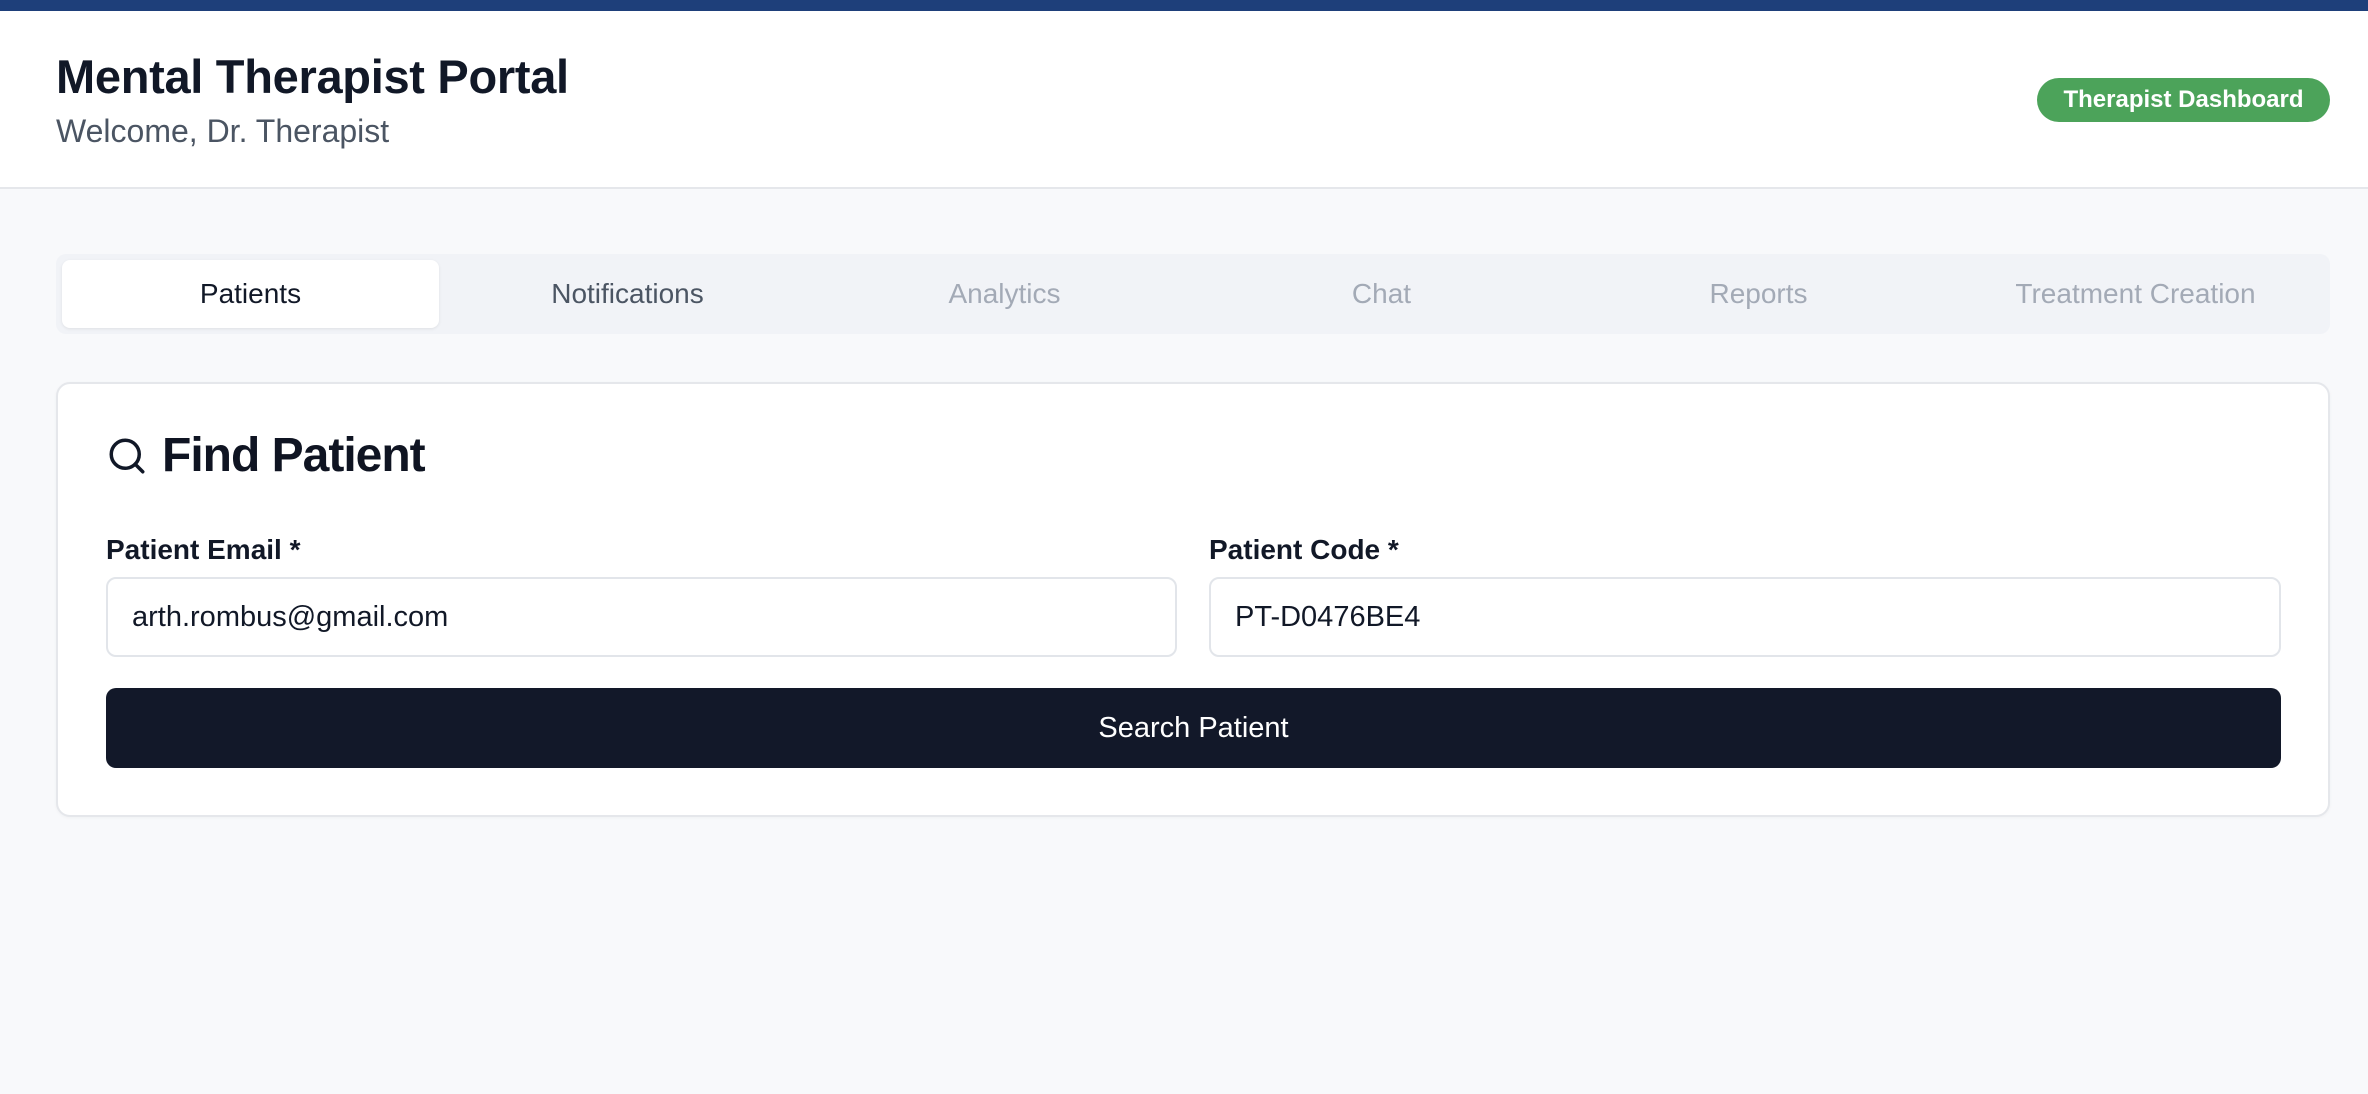 This screenshot has width=2368, height=1094. What do you see at coordinates (627, 294) in the screenshot?
I see `tab-notifications: Notifications` at bounding box center [627, 294].